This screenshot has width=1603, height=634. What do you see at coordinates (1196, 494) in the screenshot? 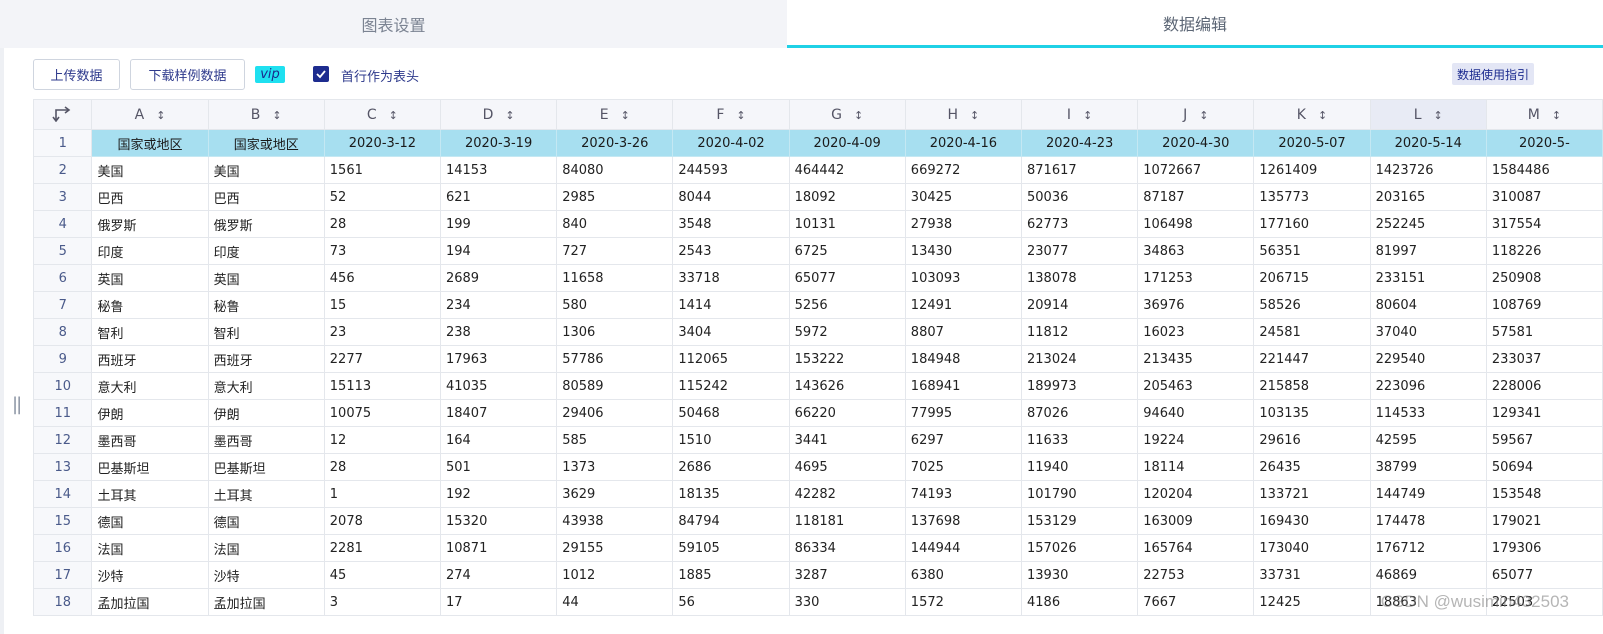
I see `table-cell: 120204` at bounding box center [1196, 494].